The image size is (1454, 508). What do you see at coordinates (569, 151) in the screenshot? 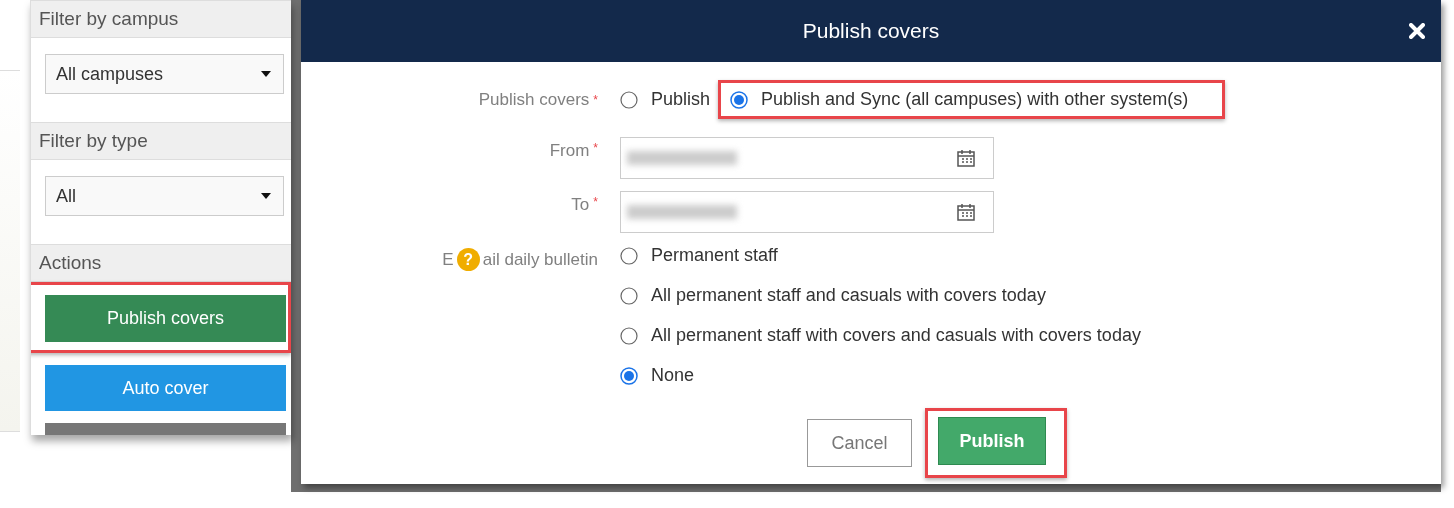
I see `field-label: From` at bounding box center [569, 151].